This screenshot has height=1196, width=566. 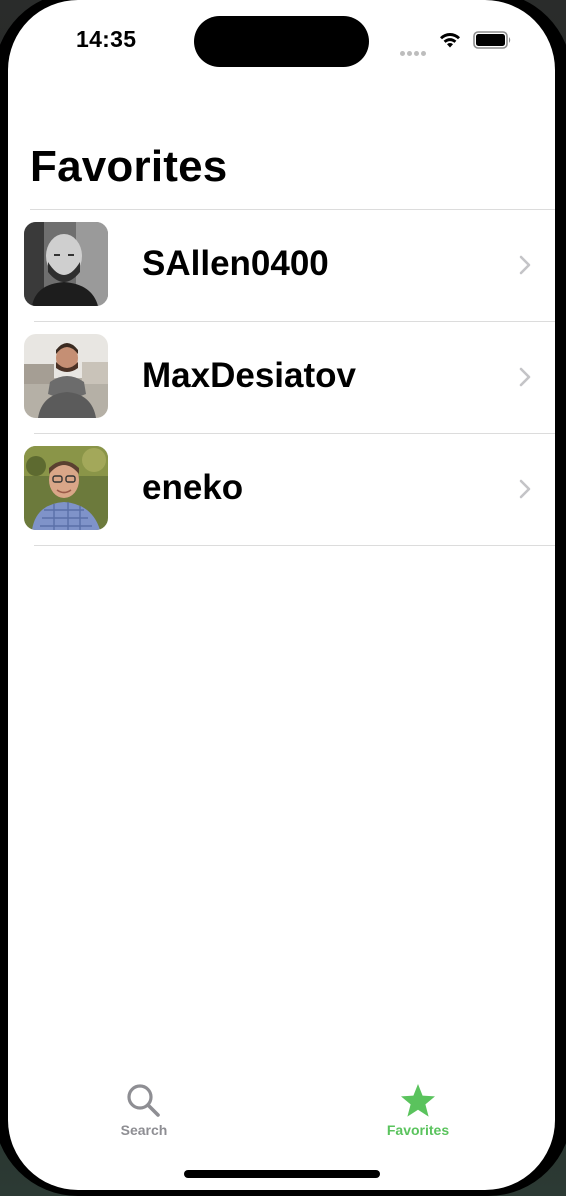 What do you see at coordinates (418, 1130) in the screenshot?
I see `tab-label: Favorites` at bounding box center [418, 1130].